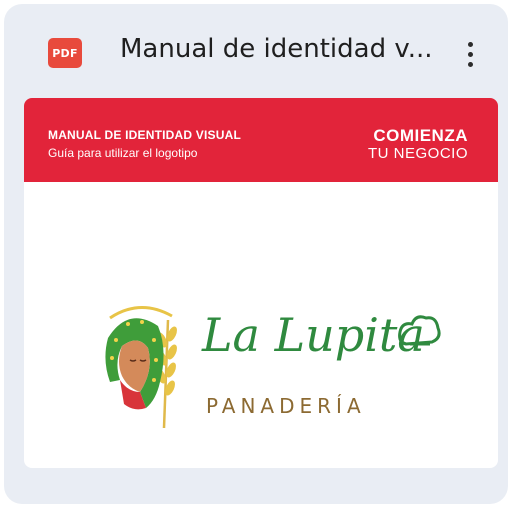 This screenshot has width=512, height=508. Describe the element at coordinates (470, 44) in the screenshot. I see `more-vert-icon` at that location.